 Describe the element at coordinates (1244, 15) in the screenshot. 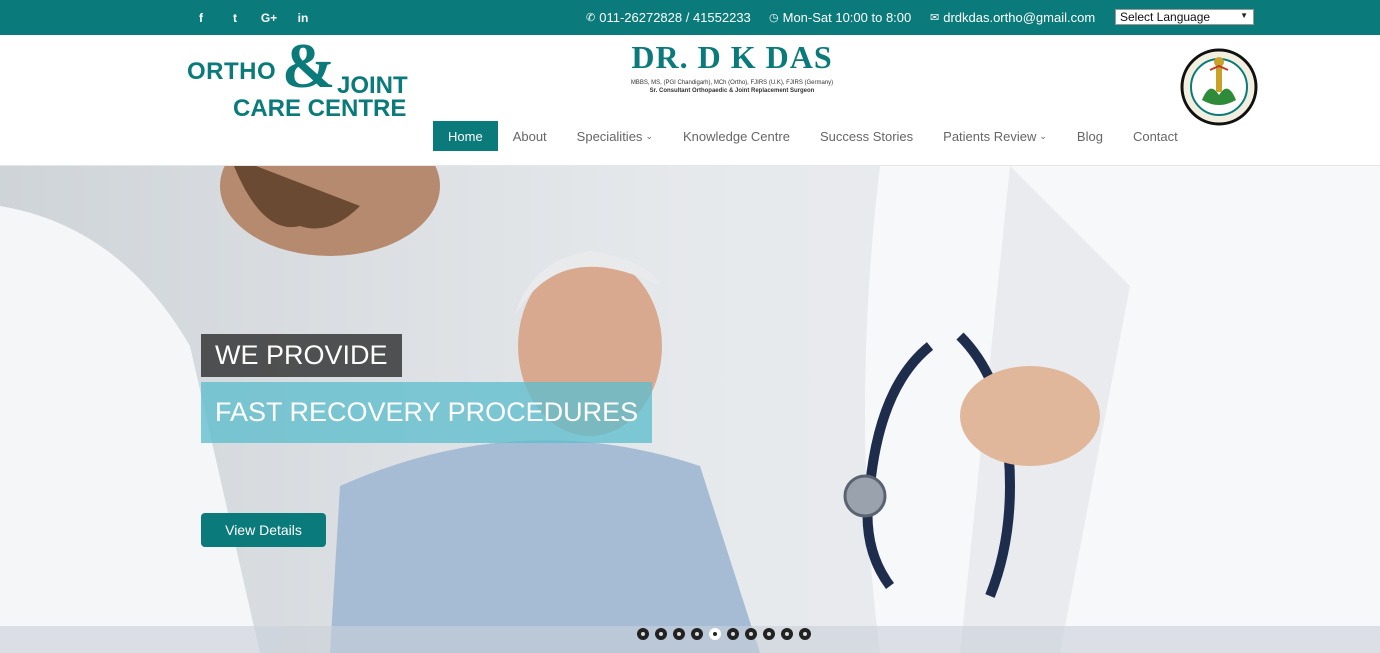

I see `dropdown-arrow-icon: ▼` at that location.